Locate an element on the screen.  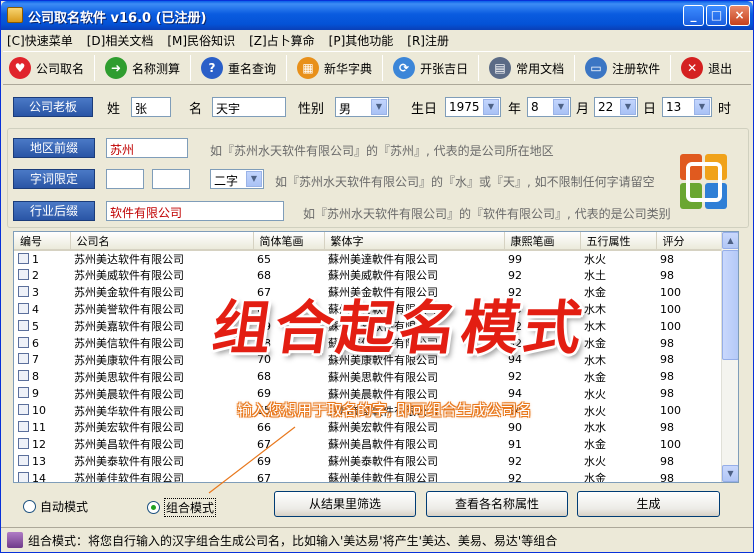
combo-mode-radio: 组合模式 is located at coordinates (182, 507).